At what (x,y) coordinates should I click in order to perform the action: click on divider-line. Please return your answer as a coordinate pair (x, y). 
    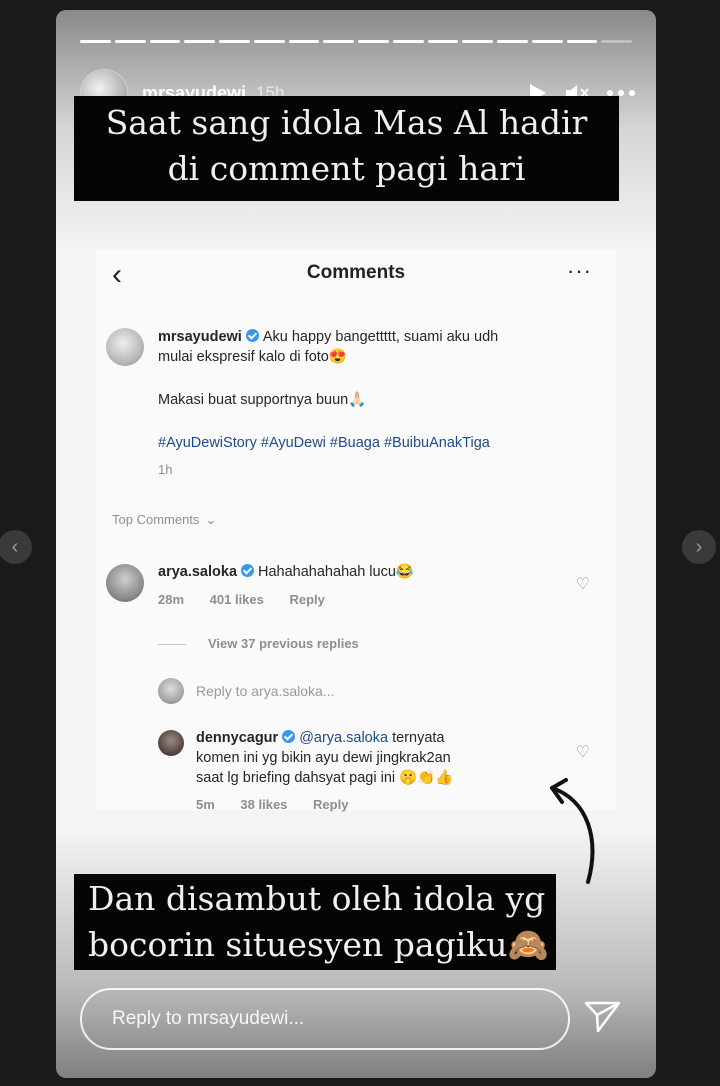
    Looking at the image, I should click on (172, 645).